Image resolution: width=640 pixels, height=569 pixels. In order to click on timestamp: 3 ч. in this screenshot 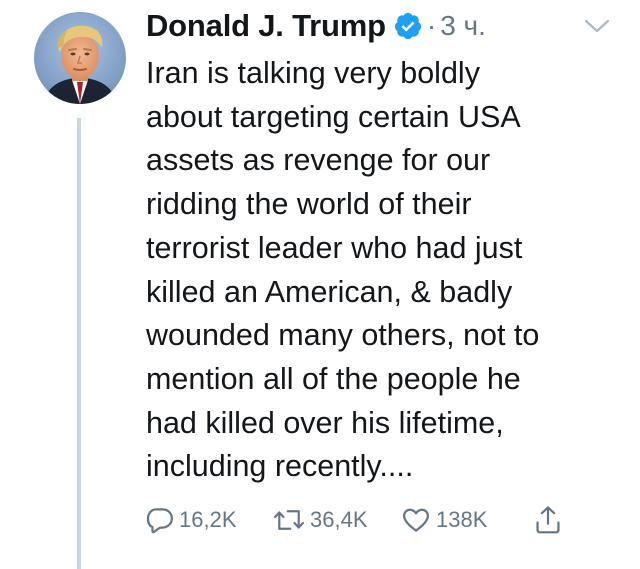, I will do `click(463, 26)`.